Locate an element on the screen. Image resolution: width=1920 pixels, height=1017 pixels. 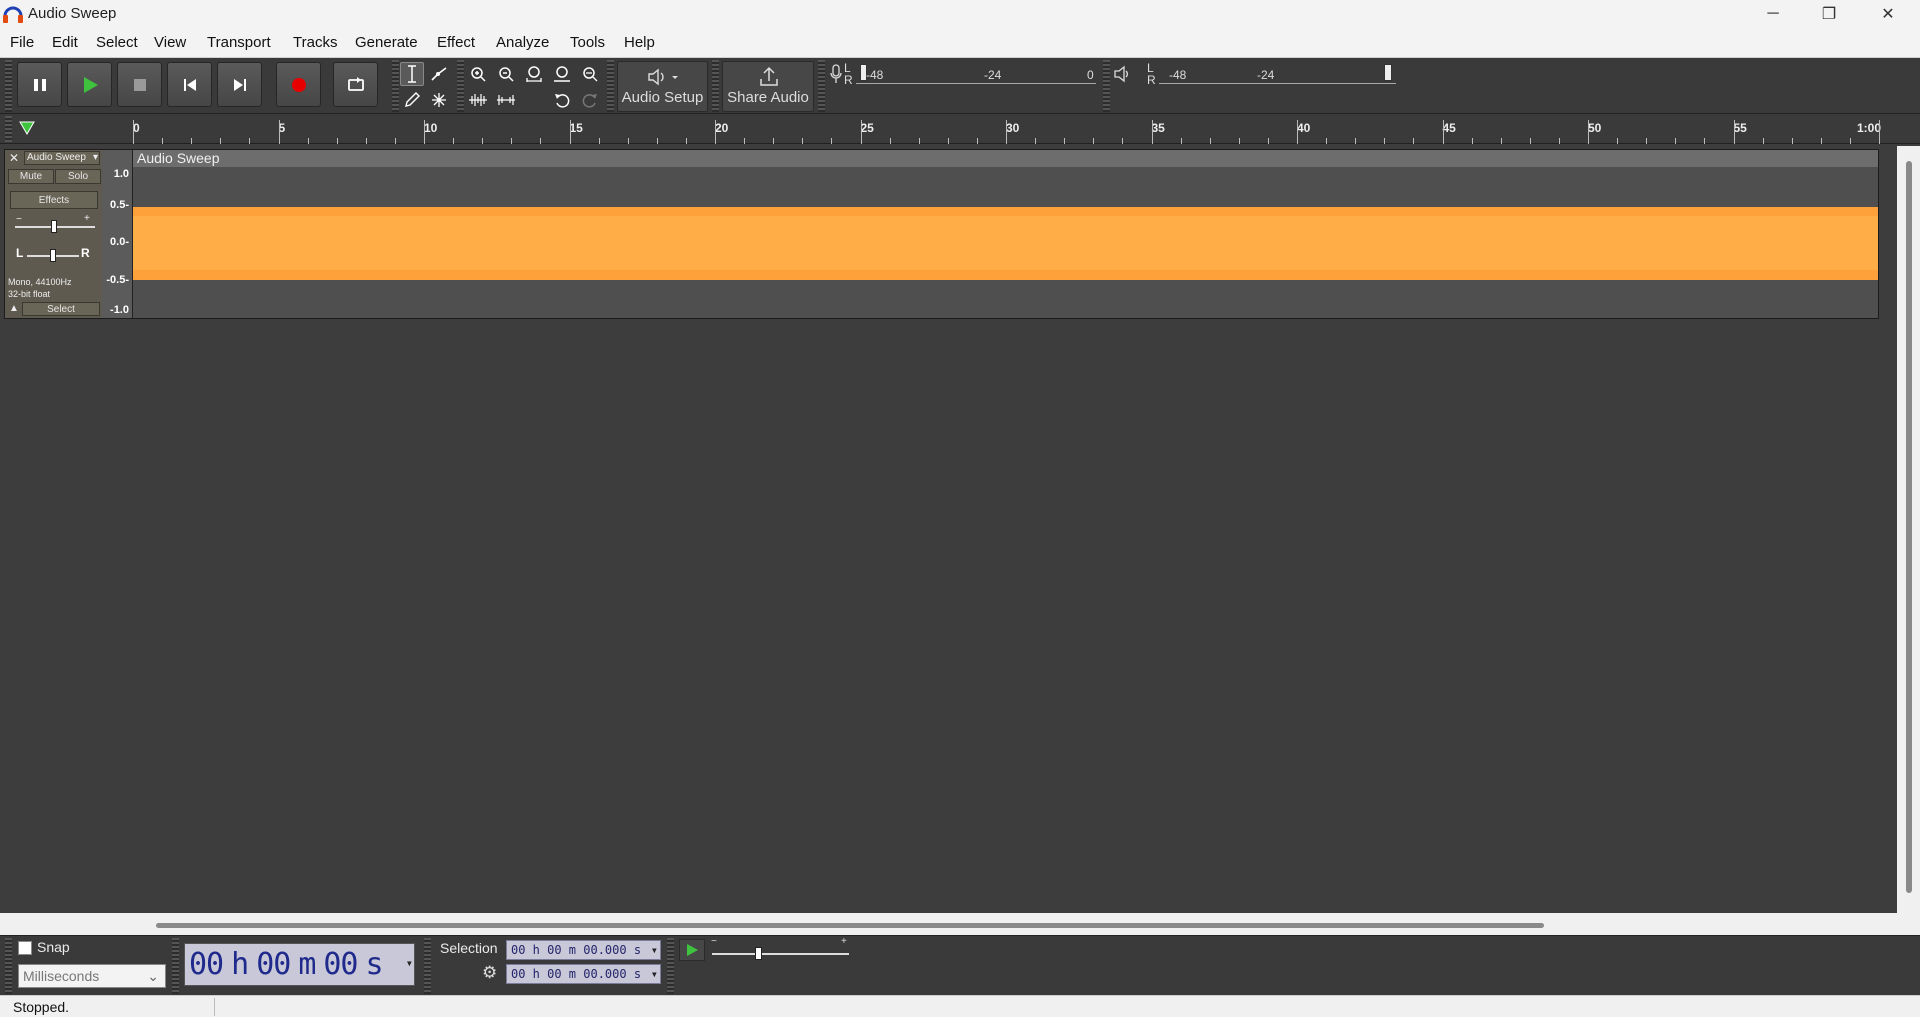
clip-name: Audio Sweep is located at coordinates (178, 158).